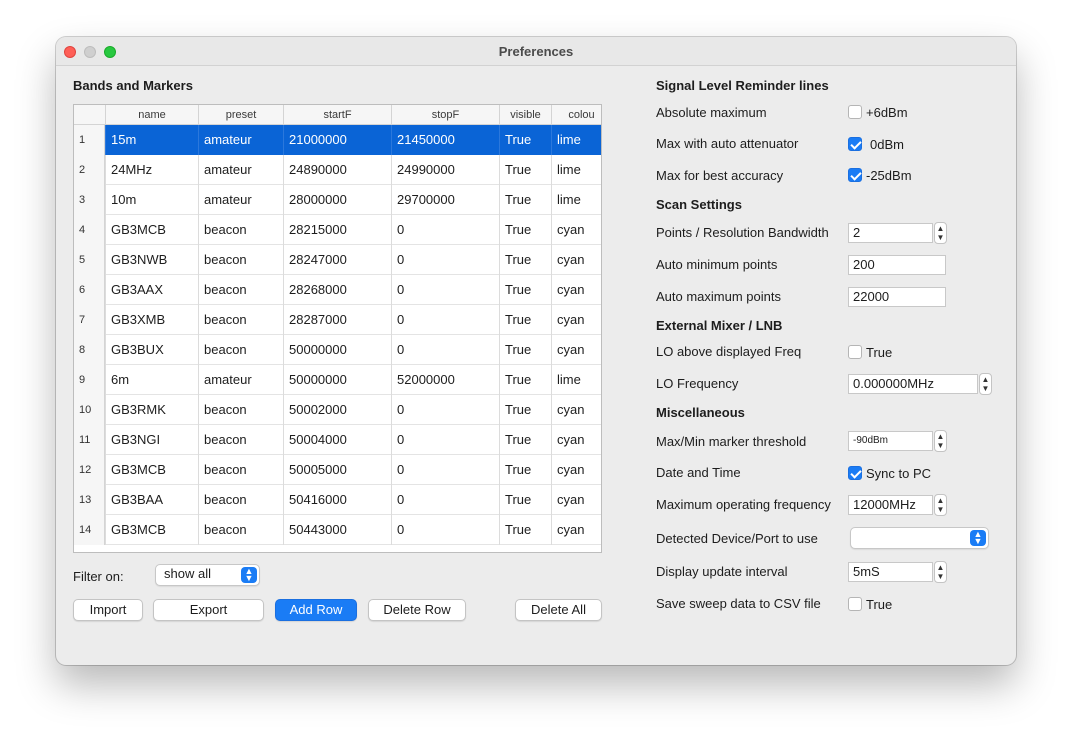  Describe the element at coordinates (151, 290) in the screenshot. I see `cell-name: GB3AAX` at that location.